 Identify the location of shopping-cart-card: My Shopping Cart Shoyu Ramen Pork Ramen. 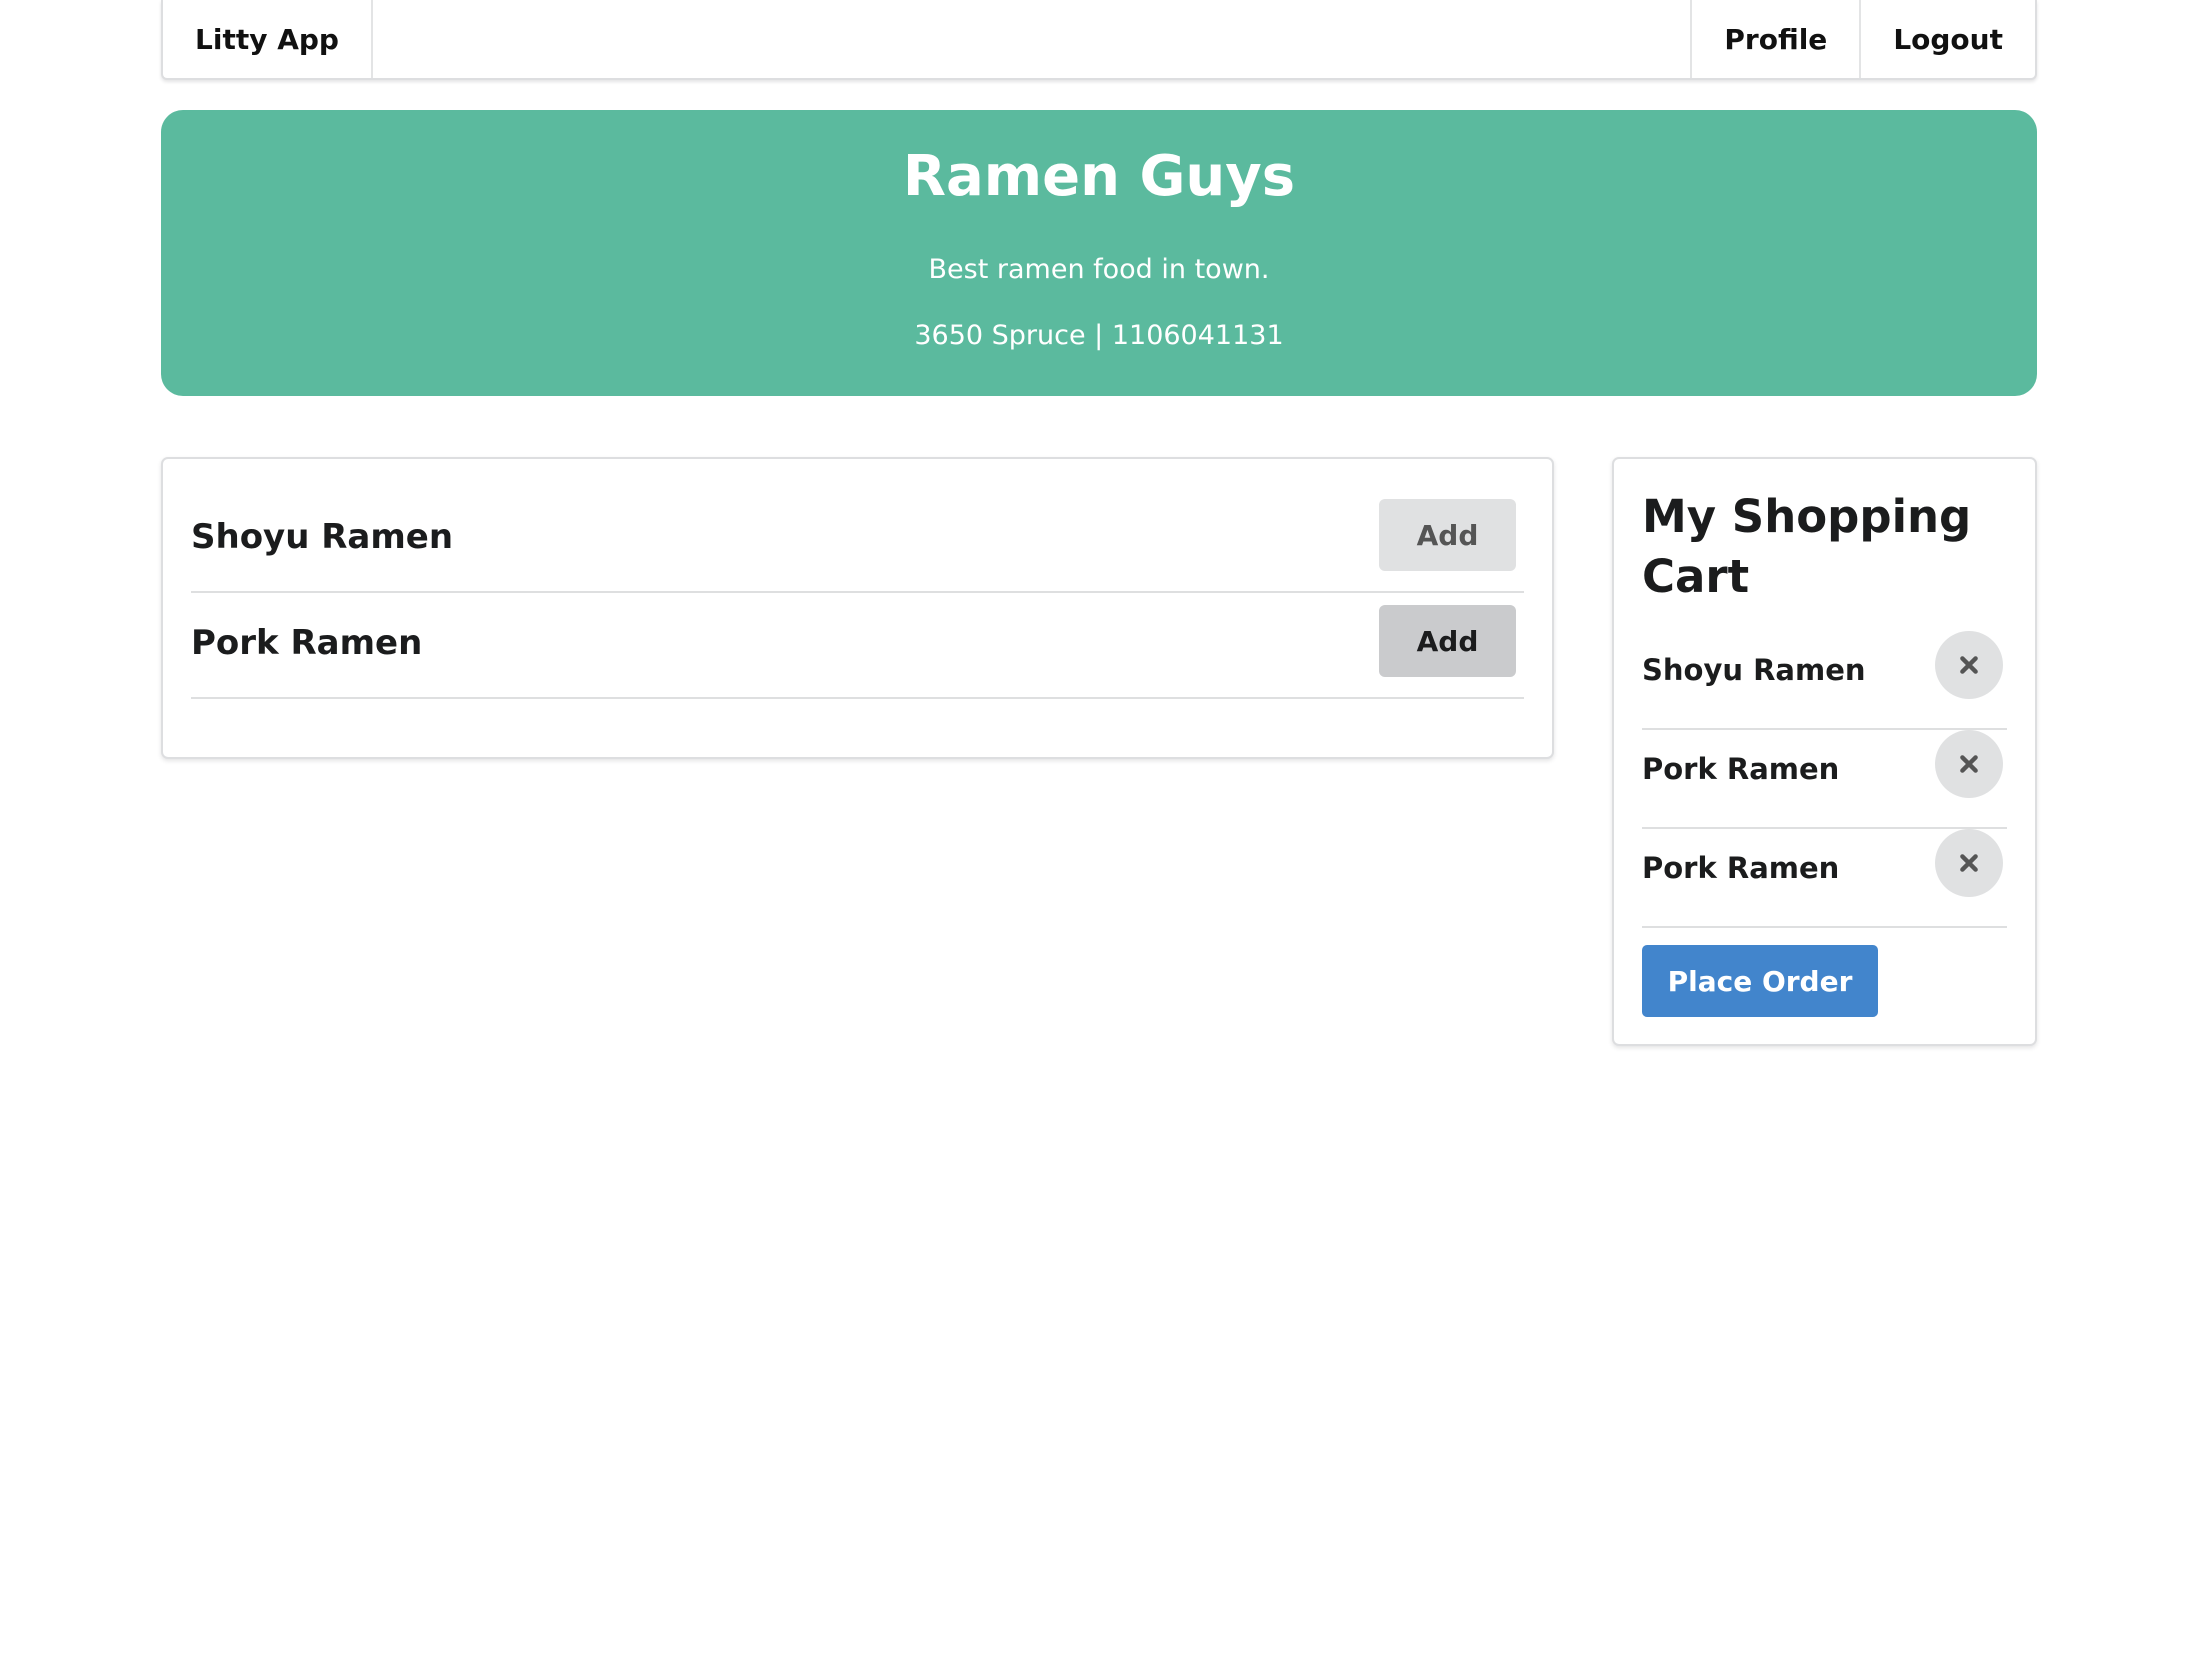
(1824, 751).